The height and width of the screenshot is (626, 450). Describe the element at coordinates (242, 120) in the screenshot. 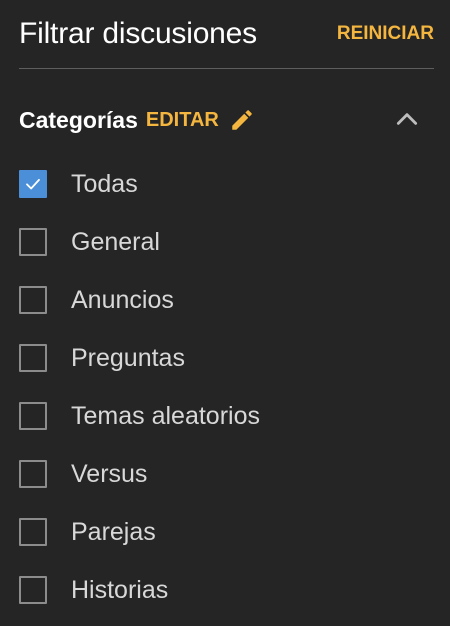

I see `pencil-icon` at that location.